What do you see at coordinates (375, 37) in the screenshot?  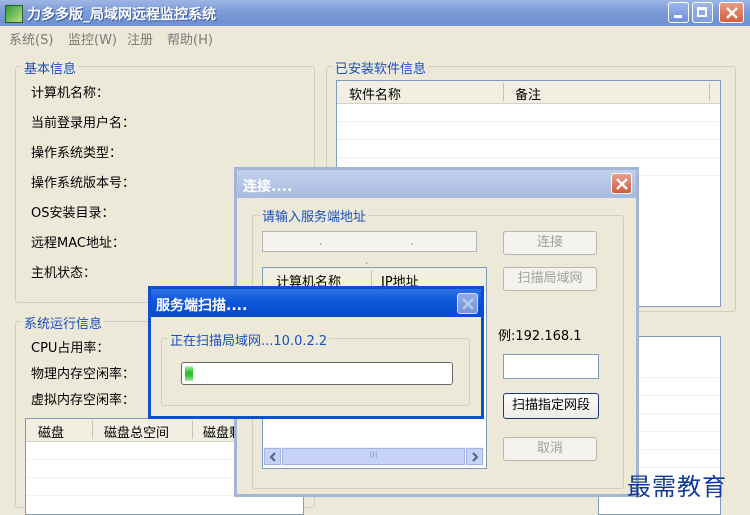 I see `menu-bar: 系统(S) 监控(W) 注册 帮助(H)` at bounding box center [375, 37].